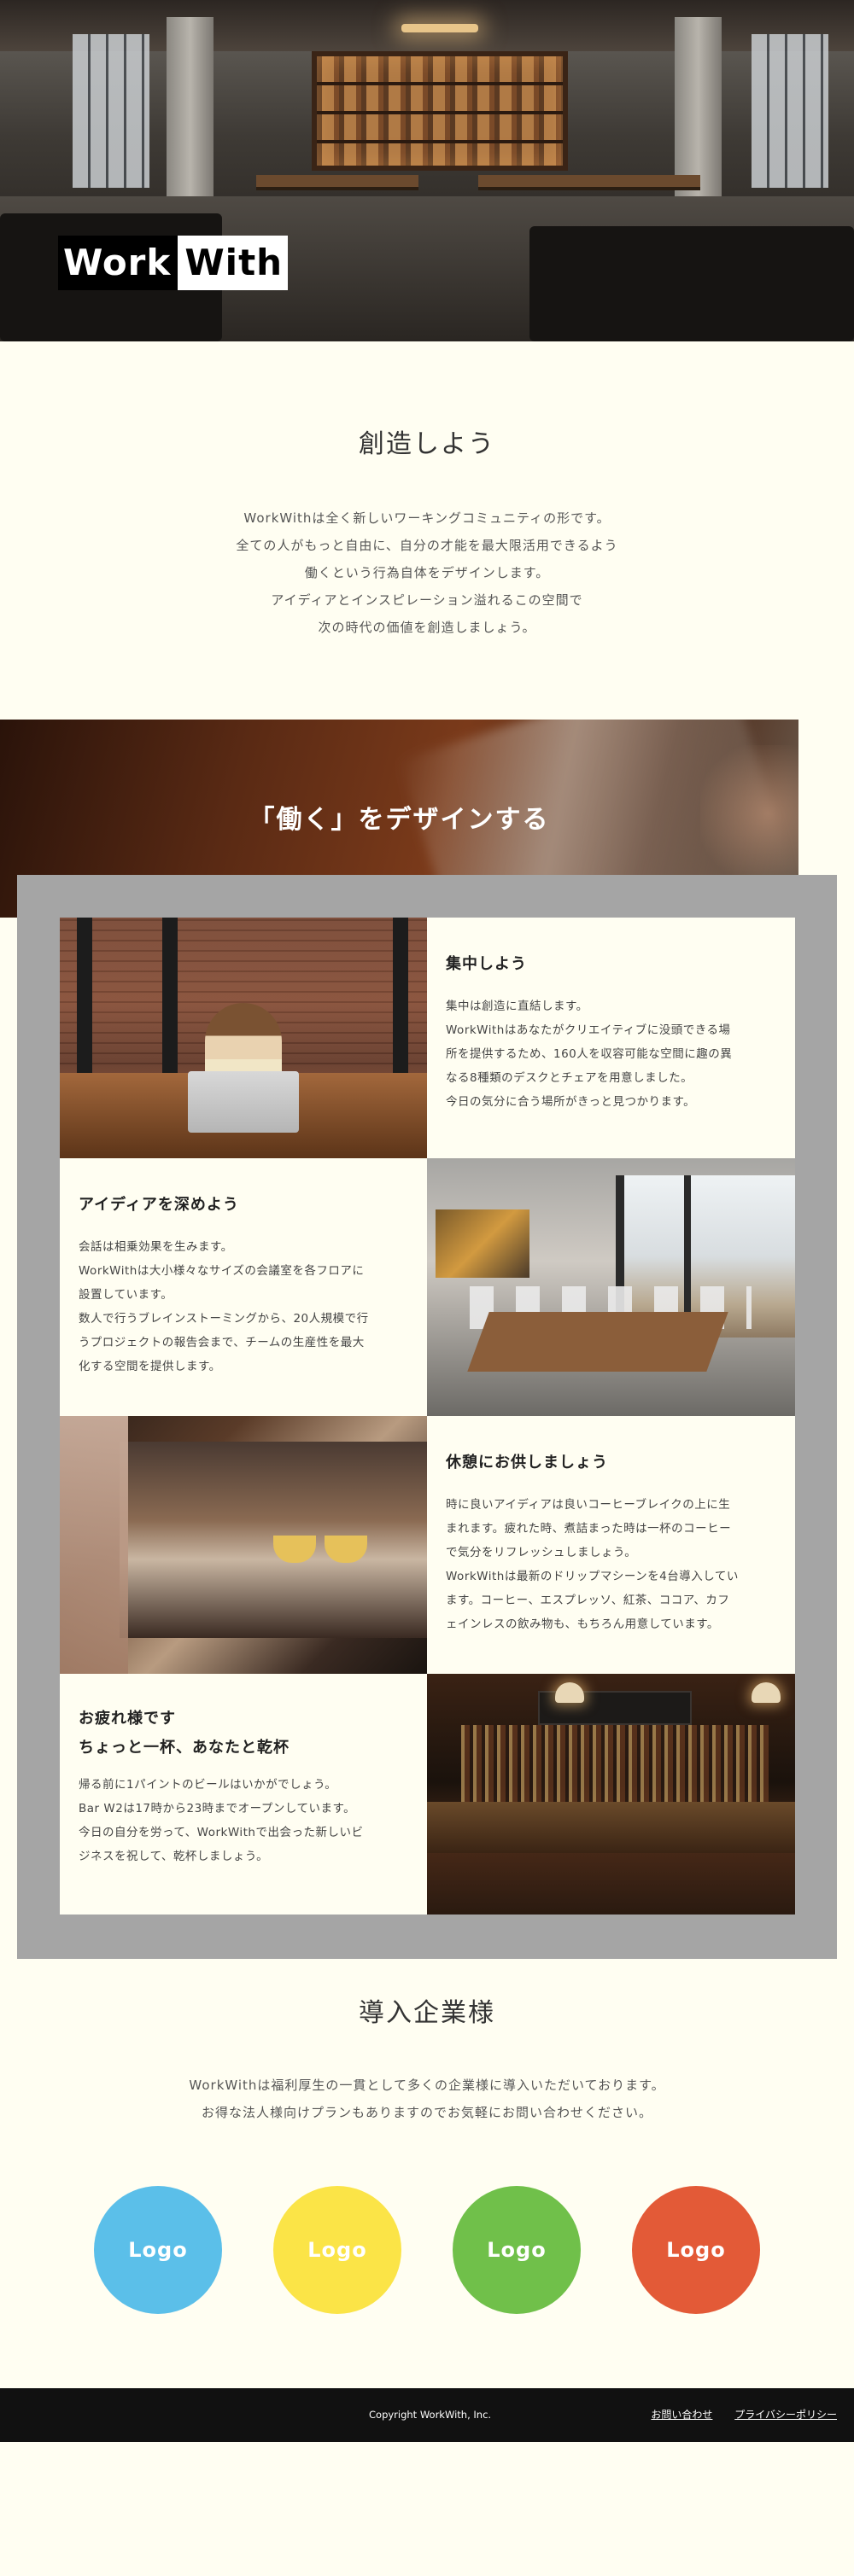 The height and width of the screenshot is (2576, 854). I want to click on bottle-shelf, so click(615, 1763).